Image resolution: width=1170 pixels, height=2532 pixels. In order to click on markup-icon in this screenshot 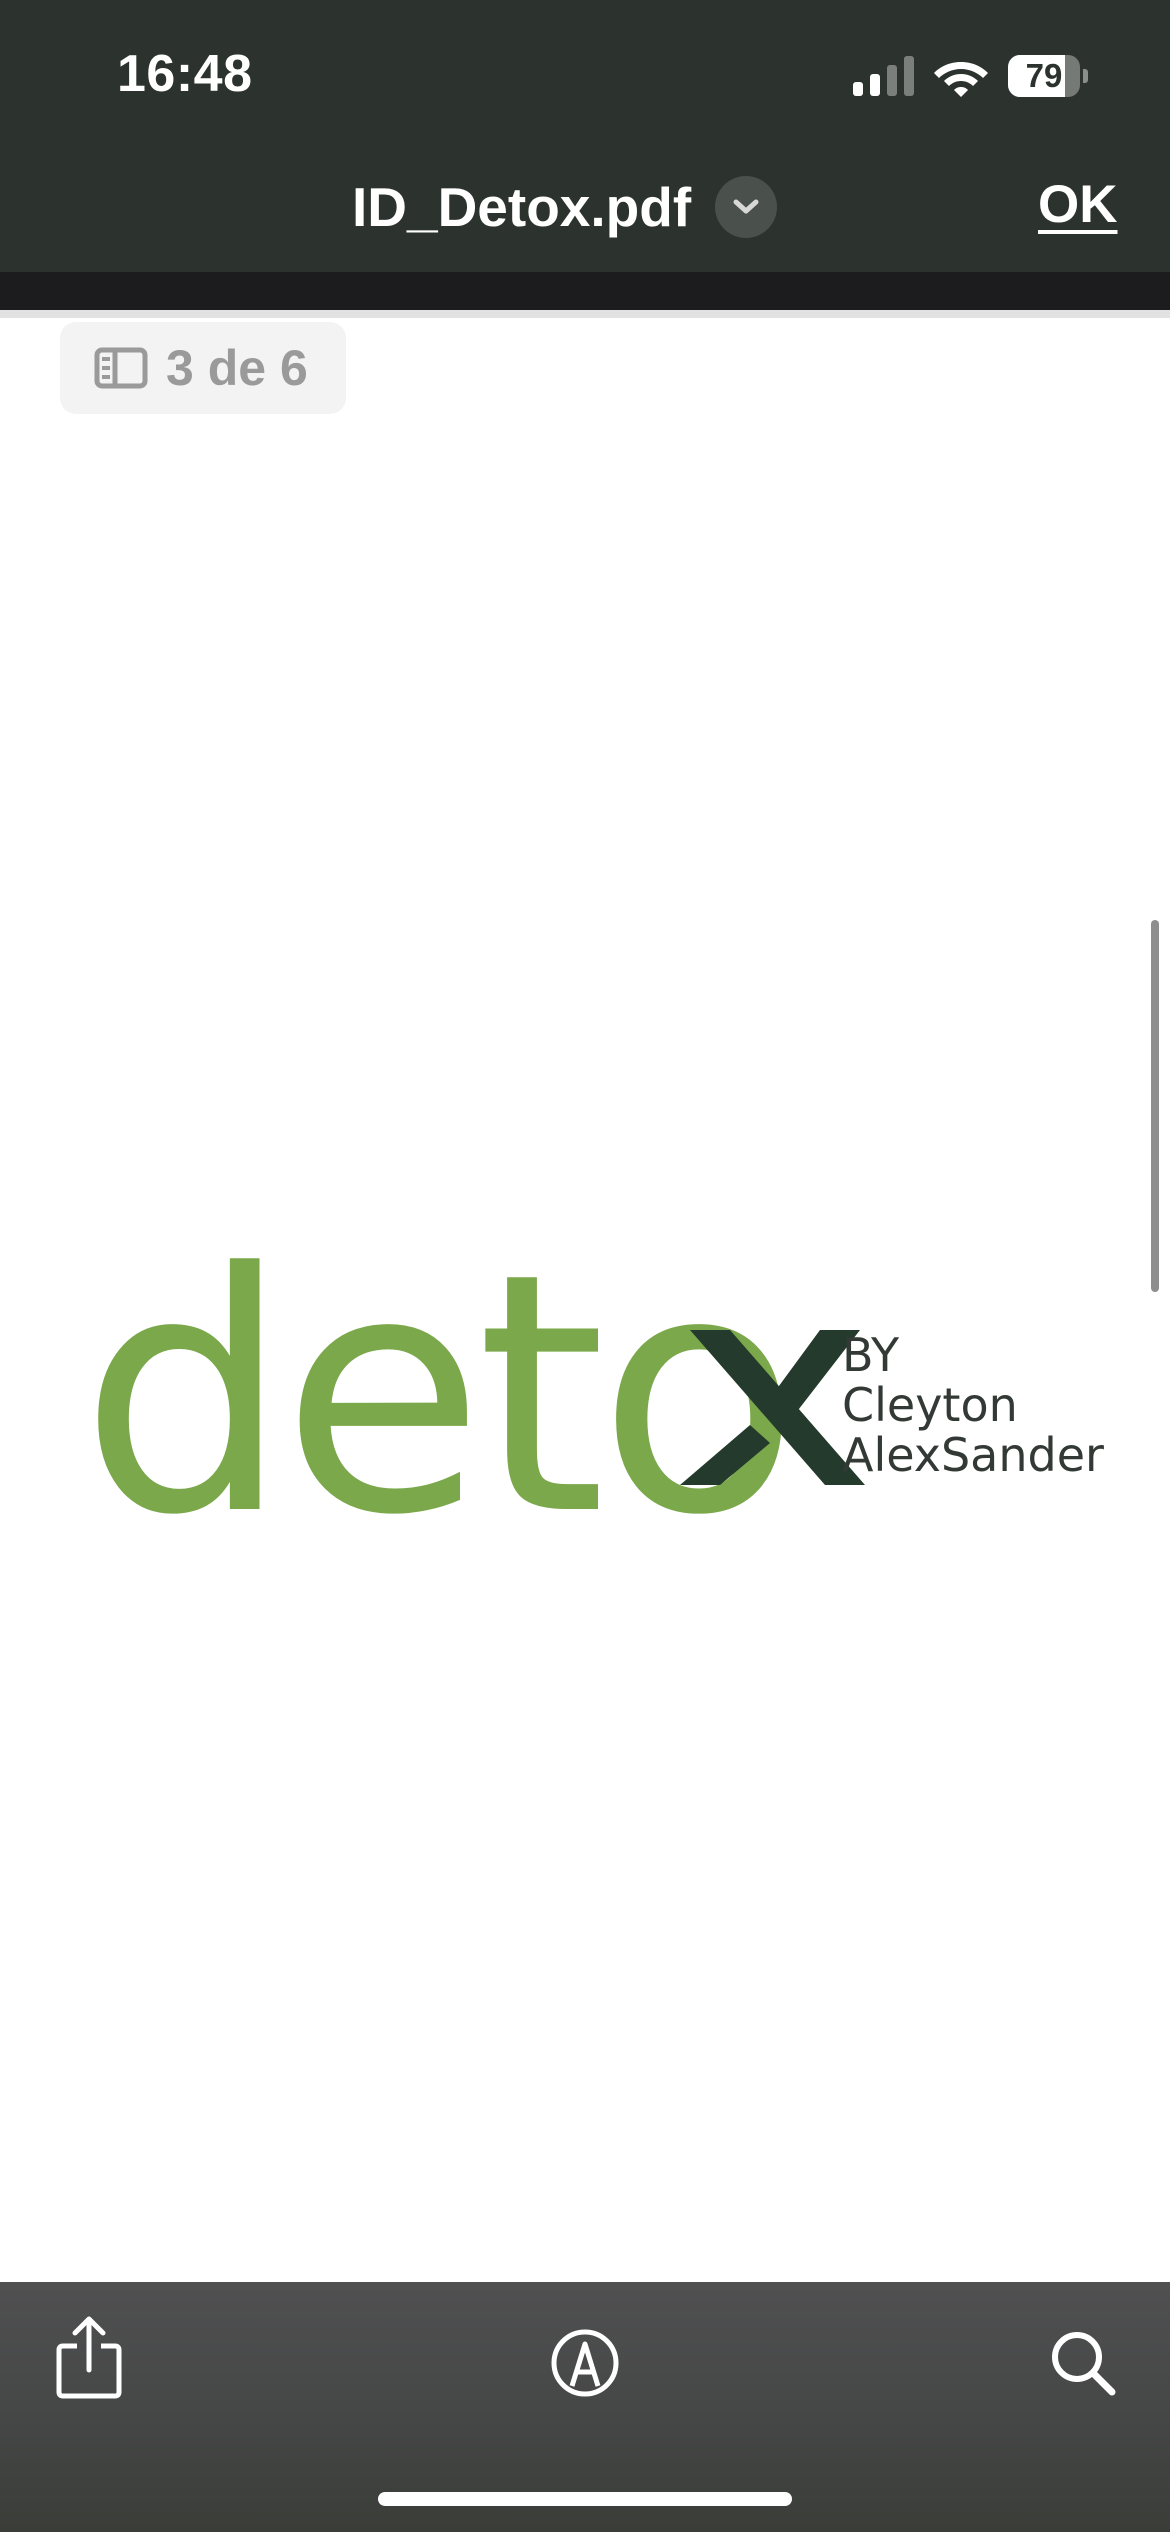, I will do `click(585, 2363)`.